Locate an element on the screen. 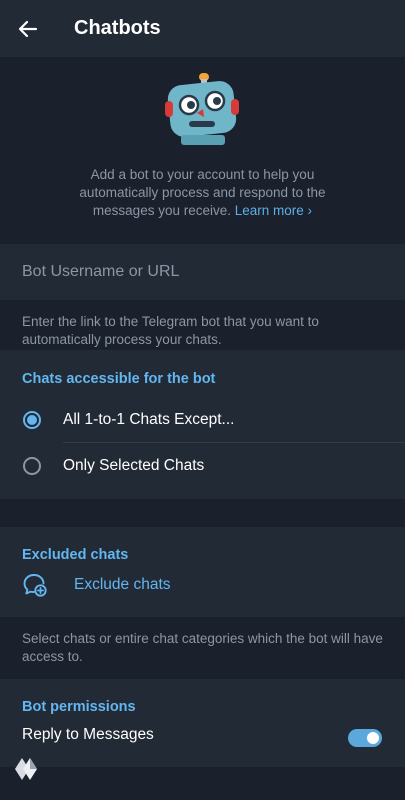 This screenshot has height=800, width=405. radio-unchecked-icon is located at coordinates (32, 465).